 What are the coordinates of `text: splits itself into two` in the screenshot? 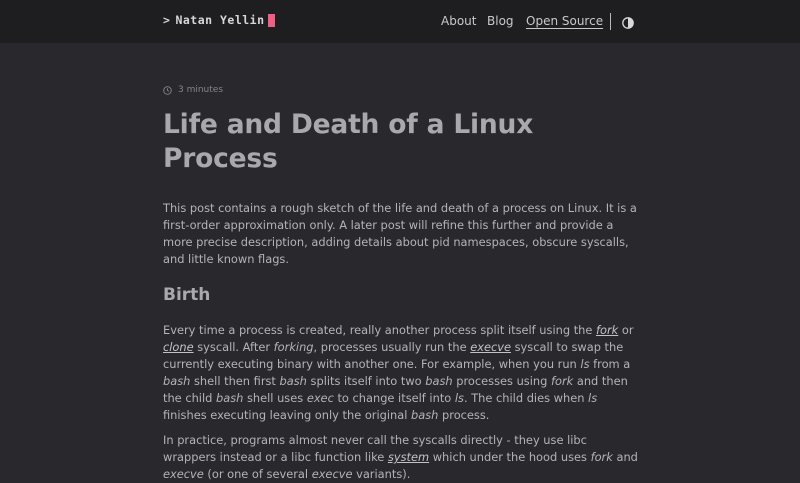 It's located at (366, 381).